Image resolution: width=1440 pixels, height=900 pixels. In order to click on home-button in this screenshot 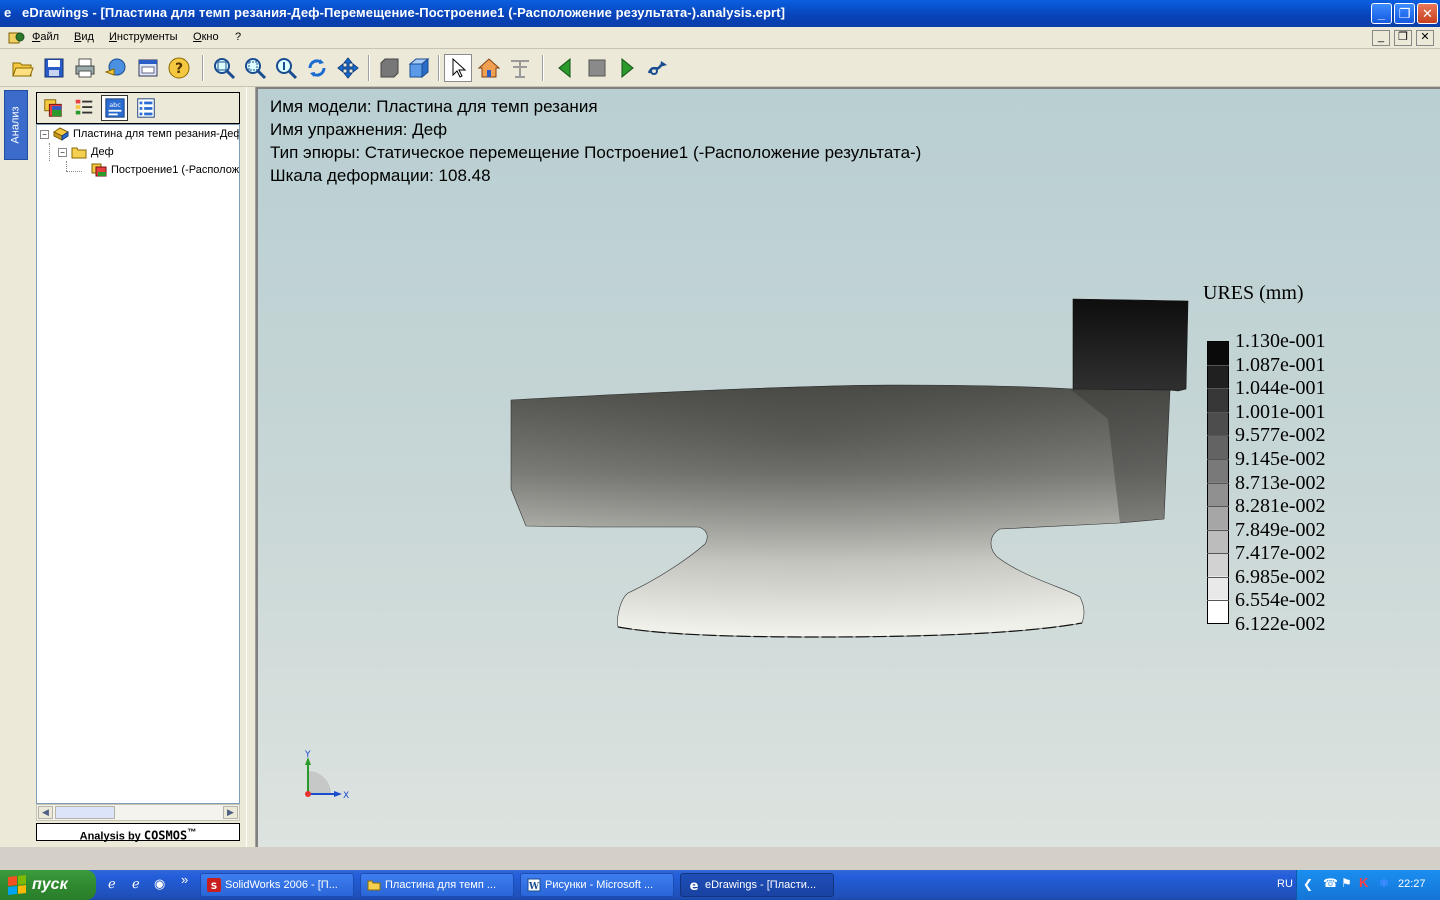, I will do `click(489, 68)`.